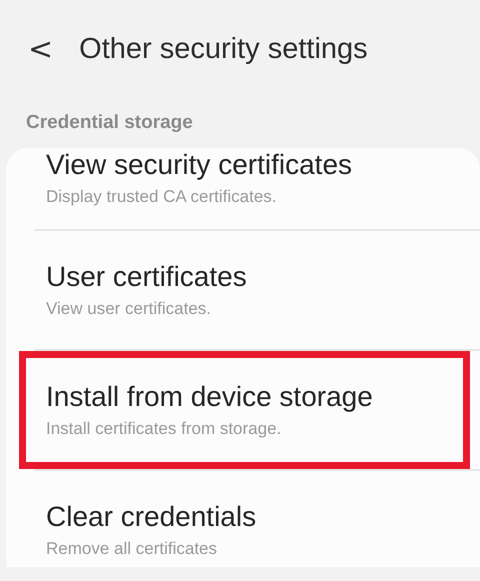 The height and width of the screenshot is (581, 480). Describe the element at coordinates (129, 309) in the screenshot. I see `item-subtitle: View user certificates.` at that location.